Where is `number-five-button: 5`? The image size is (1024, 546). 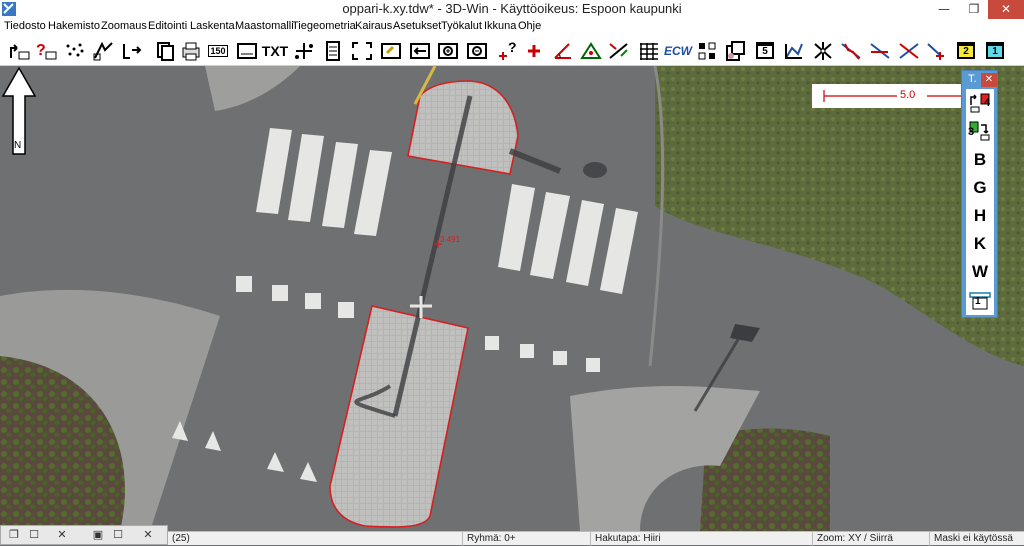 number-five-button: 5 is located at coordinates (765, 50).